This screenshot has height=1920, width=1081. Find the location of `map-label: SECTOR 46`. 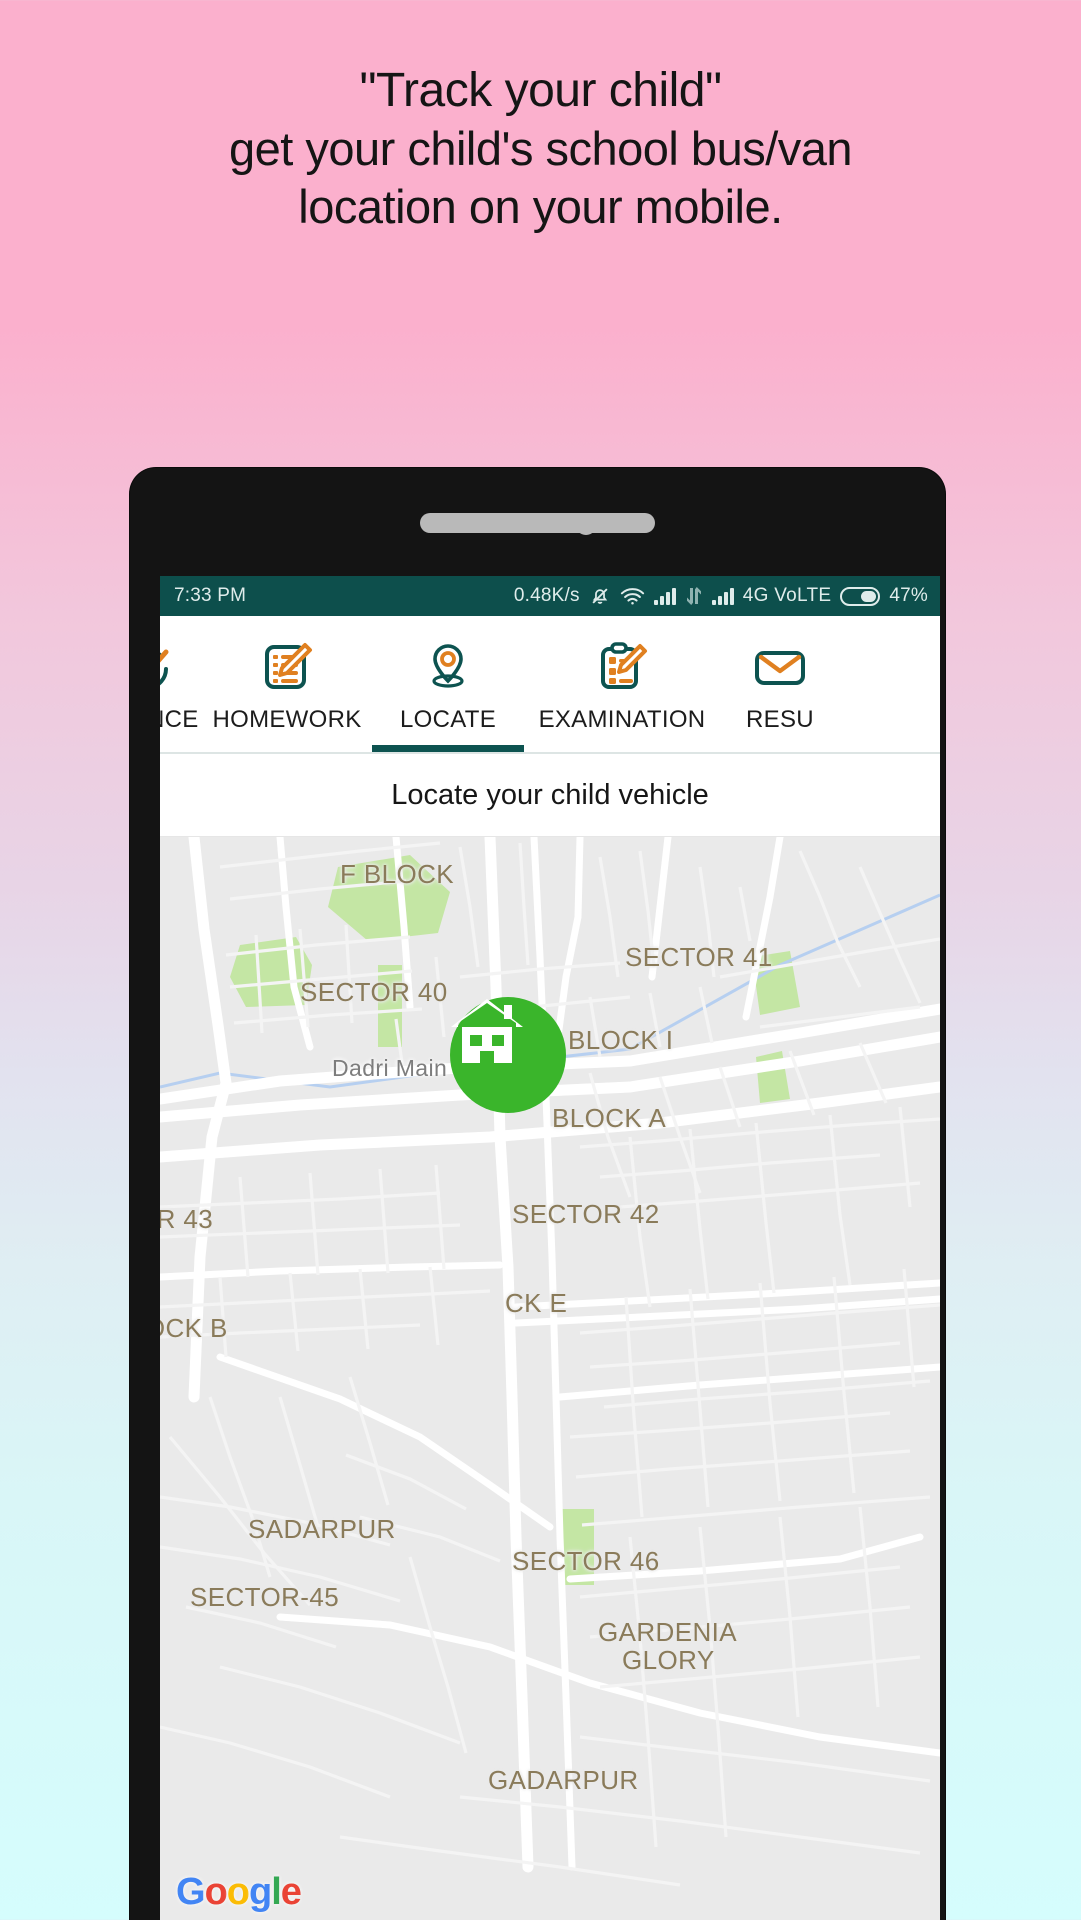

map-label: SECTOR 46 is located at coordinates (586, 1561).